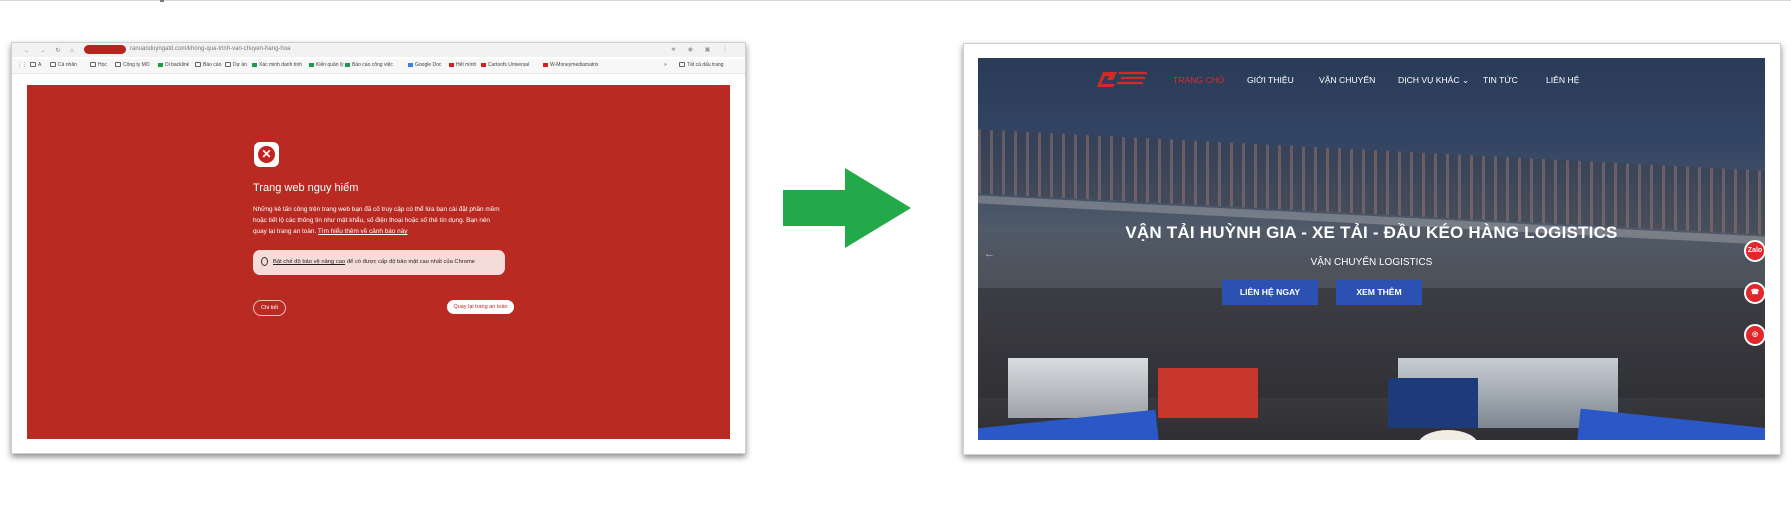  I want to click on contact-now-button: LIÊN HỆ NGAY, so click(1270, 292).